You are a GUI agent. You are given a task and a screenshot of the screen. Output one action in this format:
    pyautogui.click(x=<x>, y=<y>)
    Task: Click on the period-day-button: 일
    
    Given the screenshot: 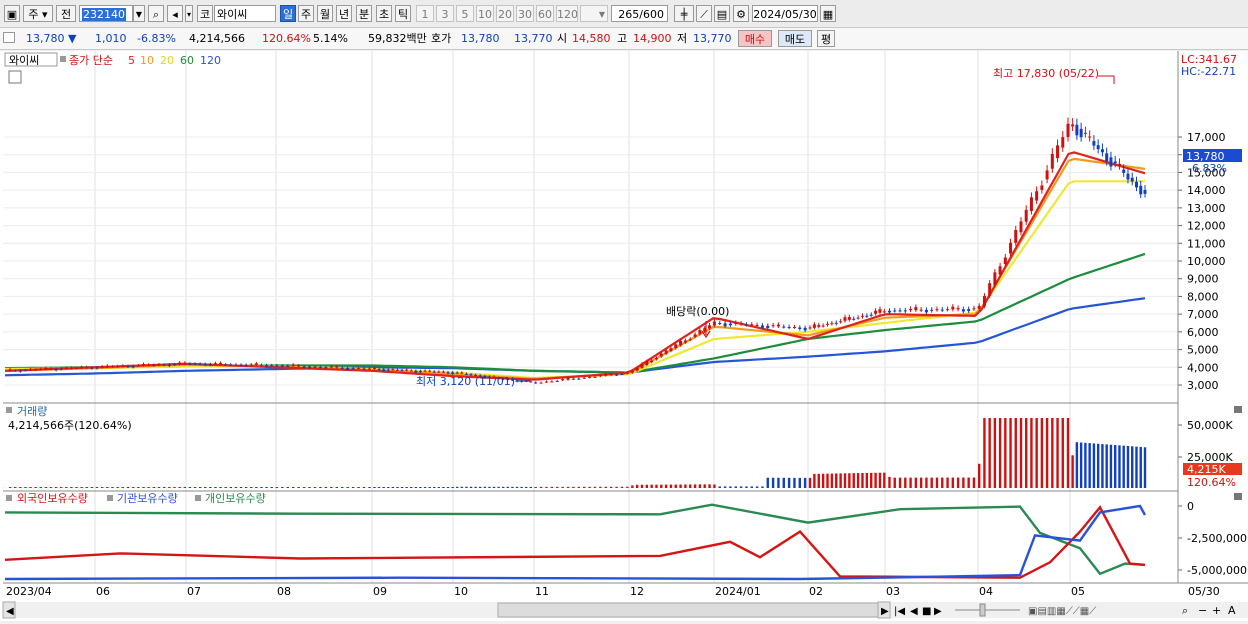 What is the action you would take?
    pyautogui.click(x=288, y=13)
    